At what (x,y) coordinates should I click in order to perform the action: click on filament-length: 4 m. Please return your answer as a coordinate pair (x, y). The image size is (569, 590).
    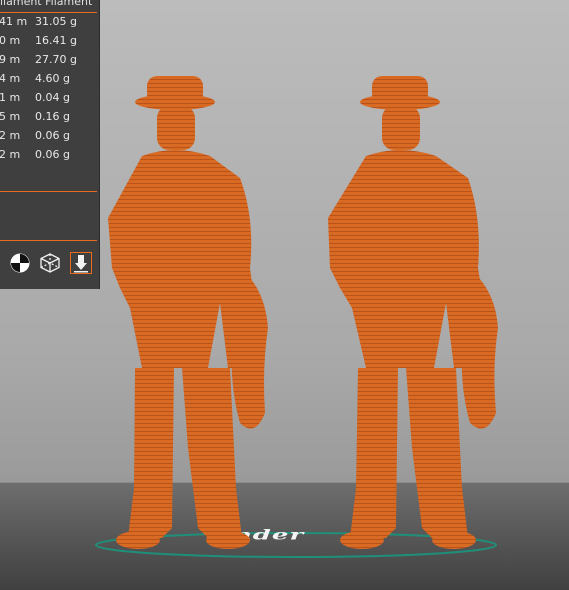
    Looking at the image, I should click on (10, 78).